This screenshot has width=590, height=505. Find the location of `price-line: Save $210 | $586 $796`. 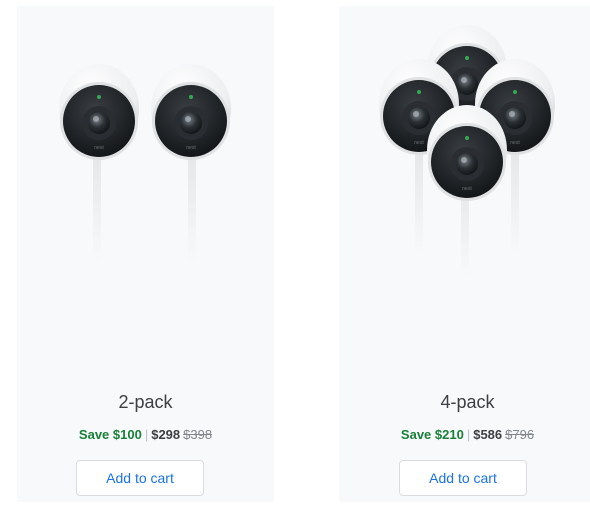

price-line: Save $210 | $586 $796 is located at coordinates (464, 434).